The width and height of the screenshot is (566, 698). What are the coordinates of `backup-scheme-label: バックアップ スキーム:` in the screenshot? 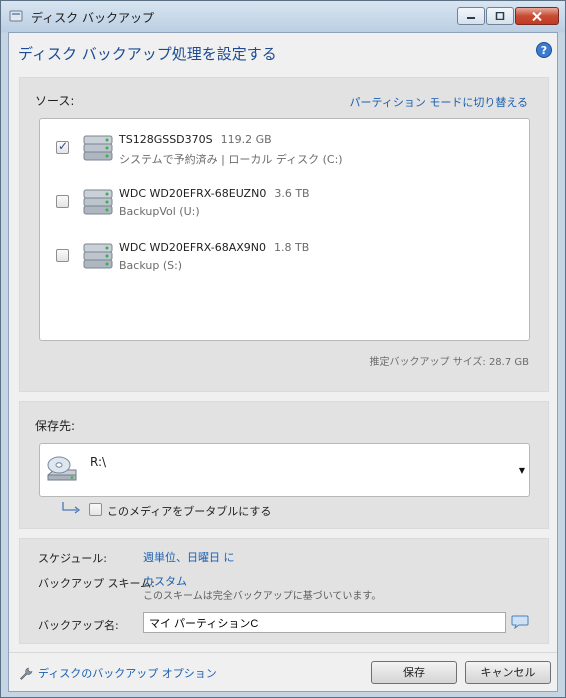 It's located at (96, 583).